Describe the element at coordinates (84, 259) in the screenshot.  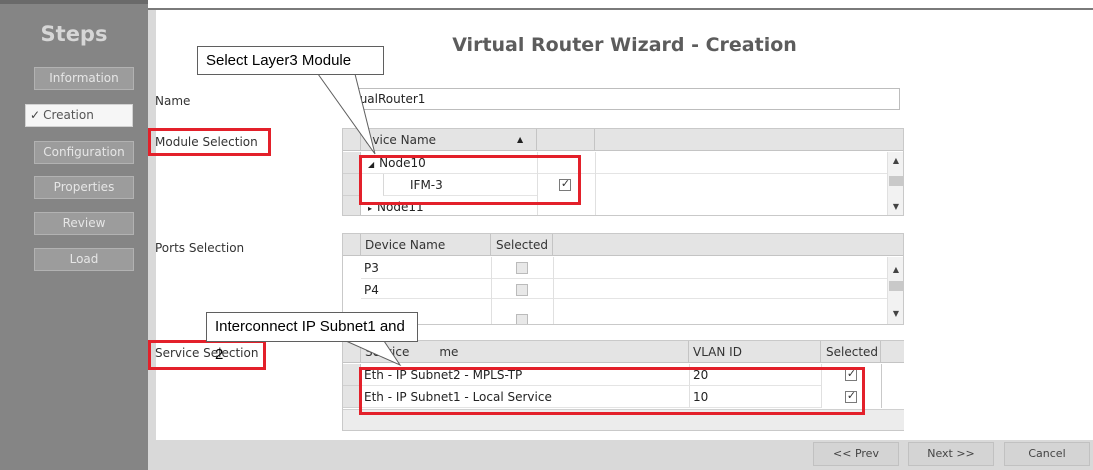
I see `step-load: Load` at that location.